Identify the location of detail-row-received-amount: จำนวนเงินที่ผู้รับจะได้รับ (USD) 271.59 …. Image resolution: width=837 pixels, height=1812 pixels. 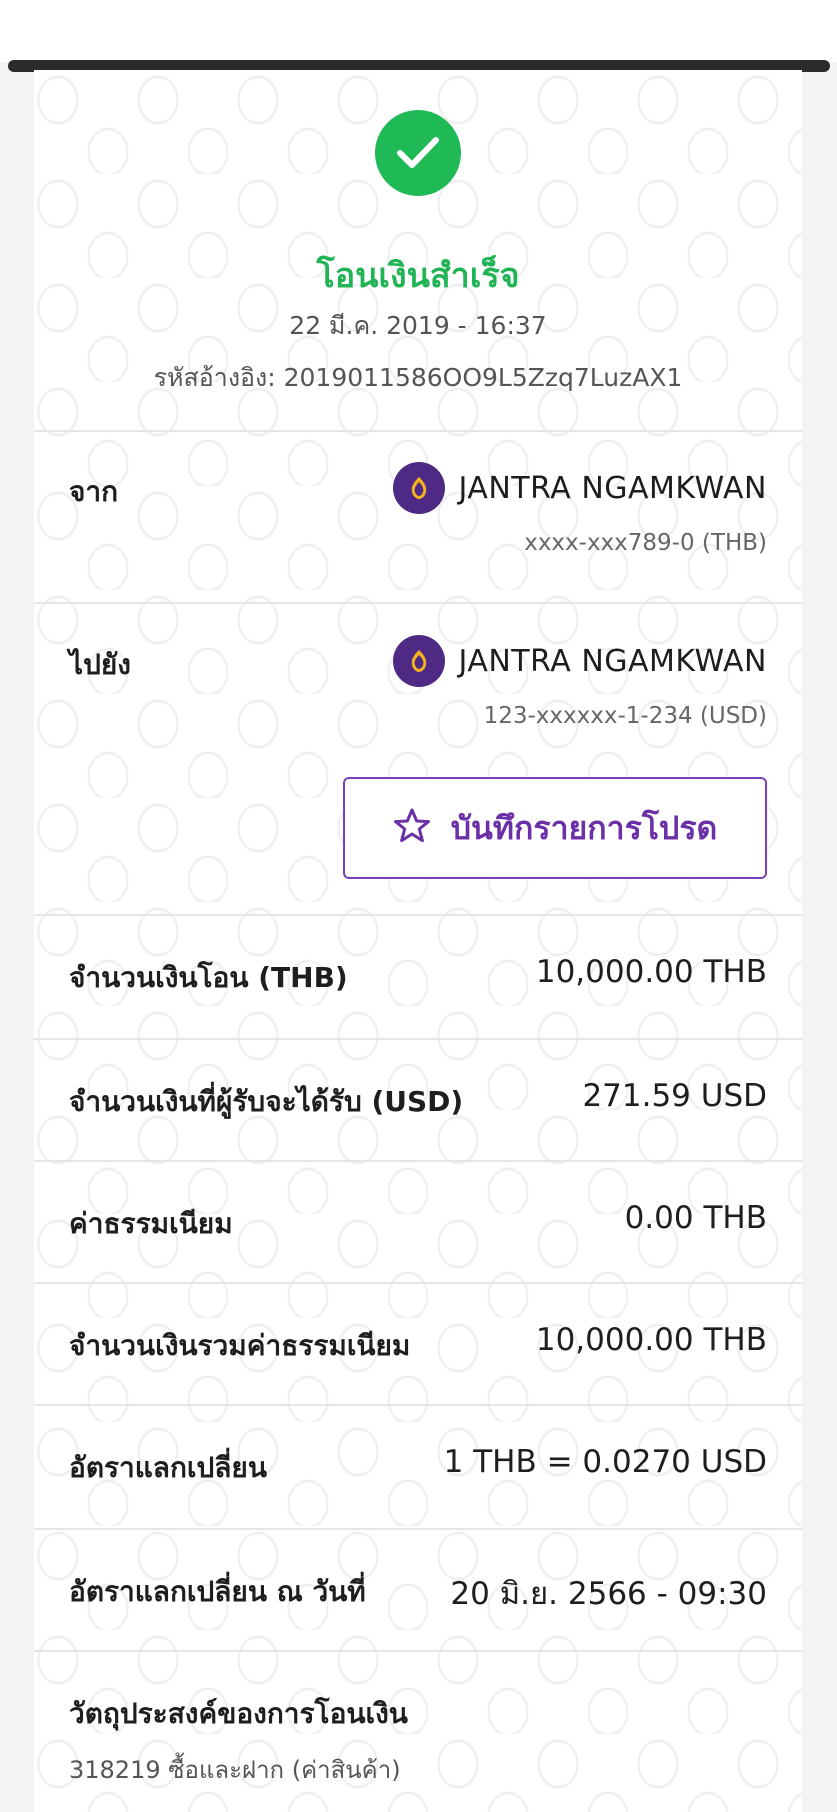
(418, 1101).